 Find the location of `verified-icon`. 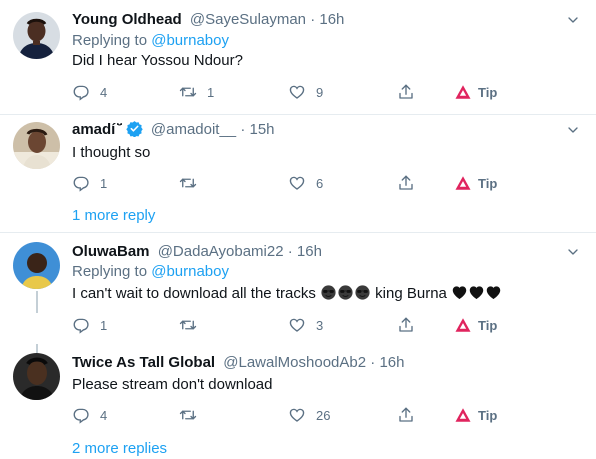

verified-icon is located at coordinates (134, 128).